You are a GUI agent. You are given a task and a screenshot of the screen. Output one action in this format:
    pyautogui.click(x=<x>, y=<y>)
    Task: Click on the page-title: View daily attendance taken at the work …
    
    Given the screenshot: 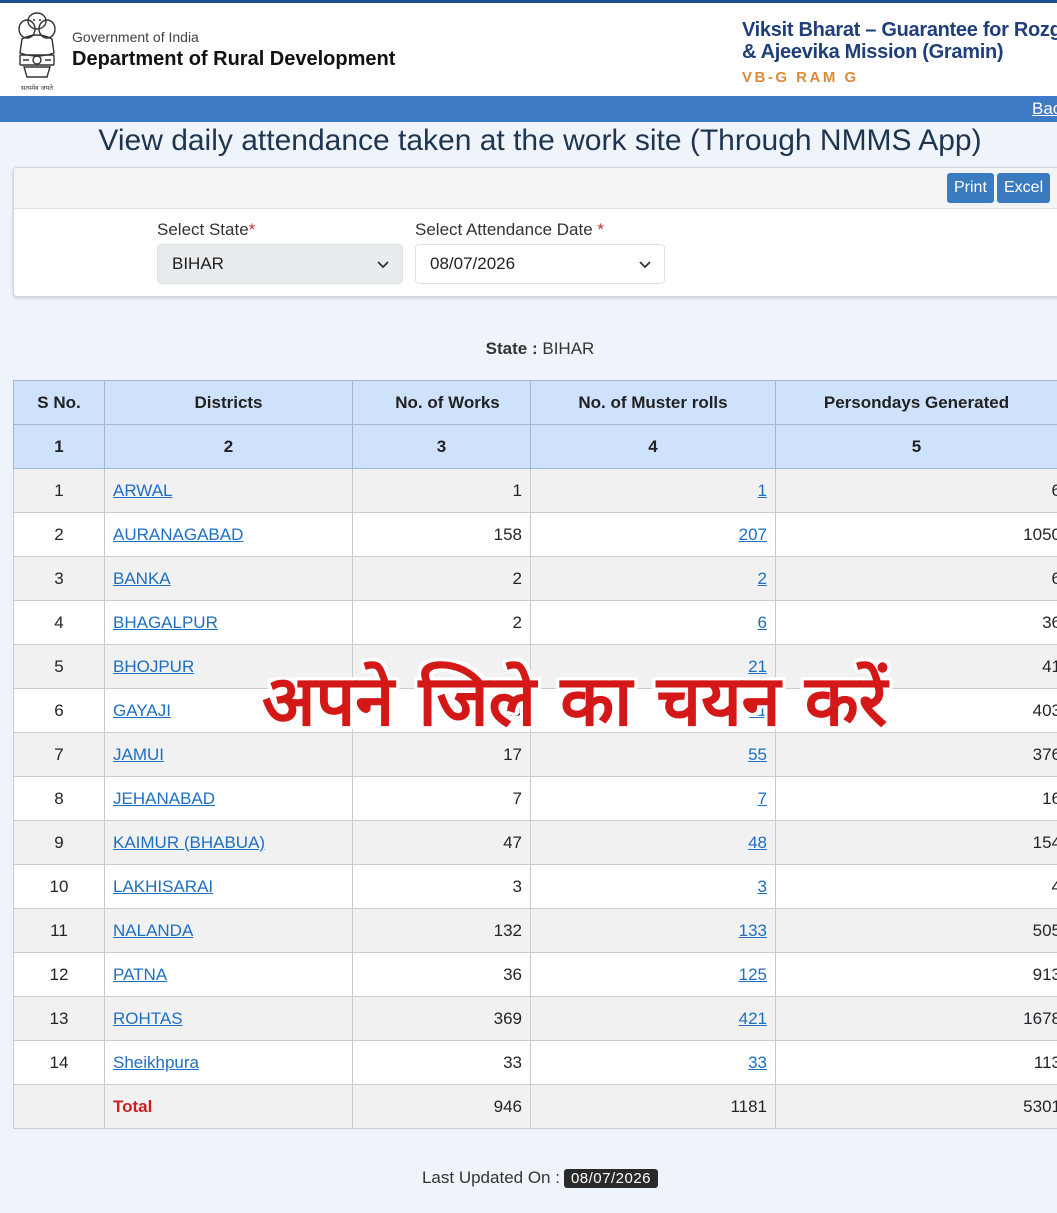 What is the action you would take?
    pyautogui.click(x=540, y=140)
    